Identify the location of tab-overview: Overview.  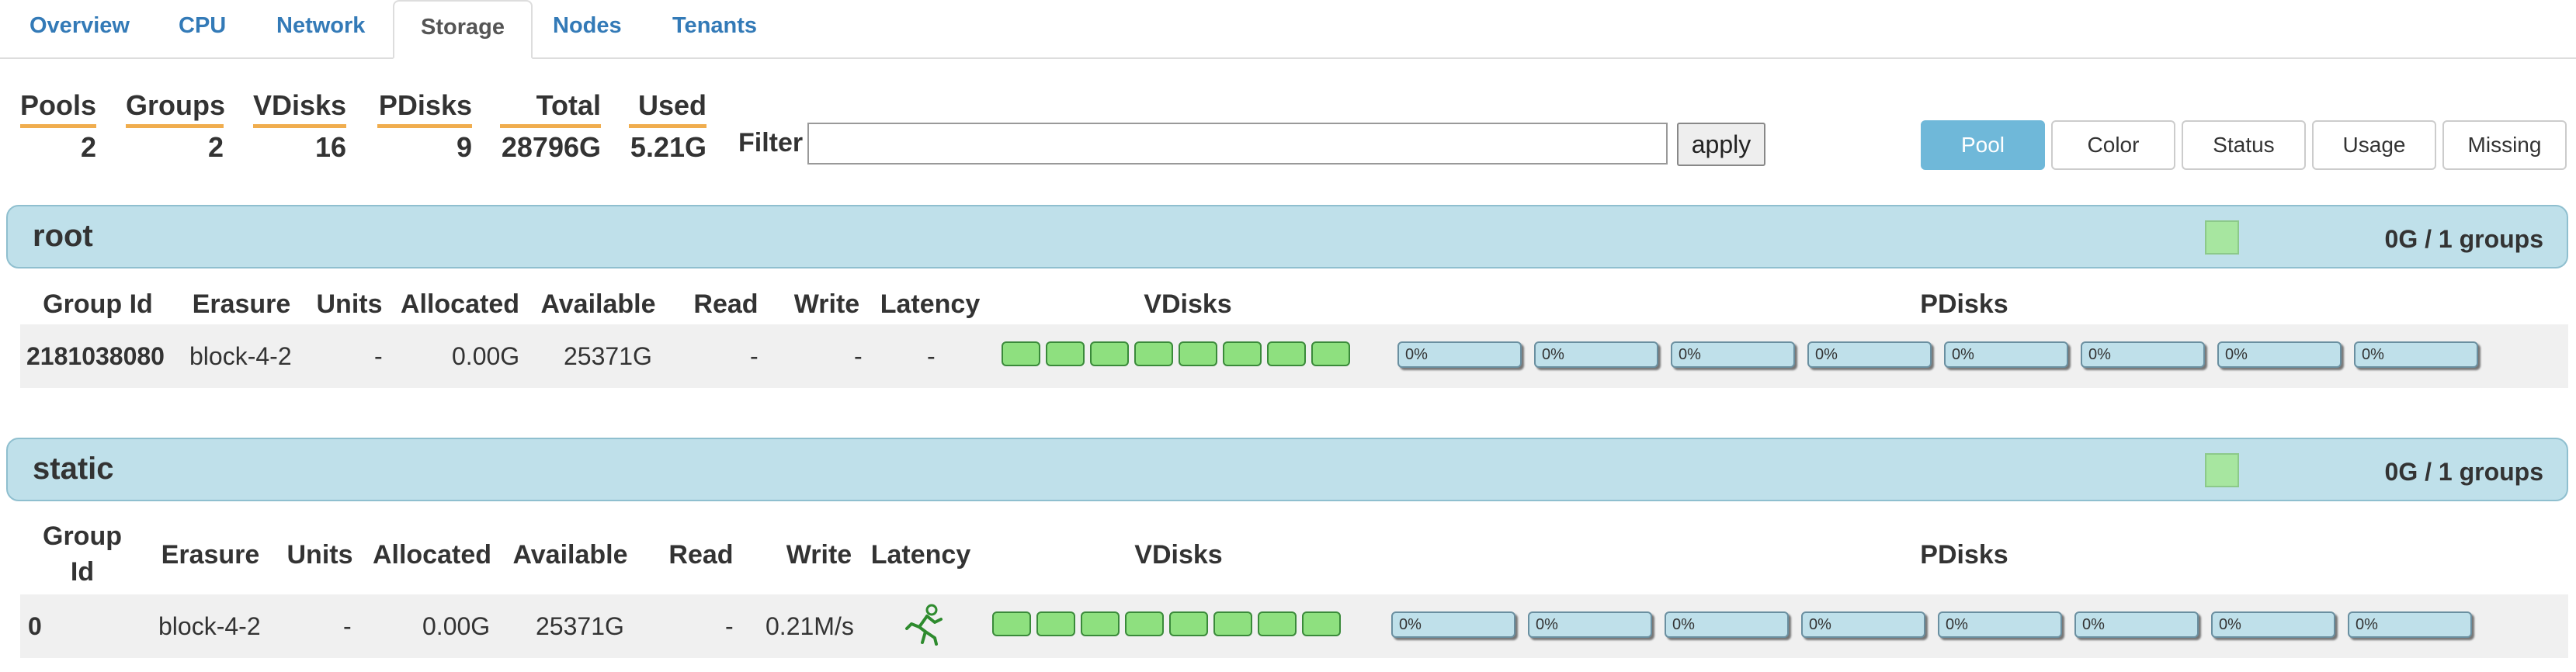
(79, 29).